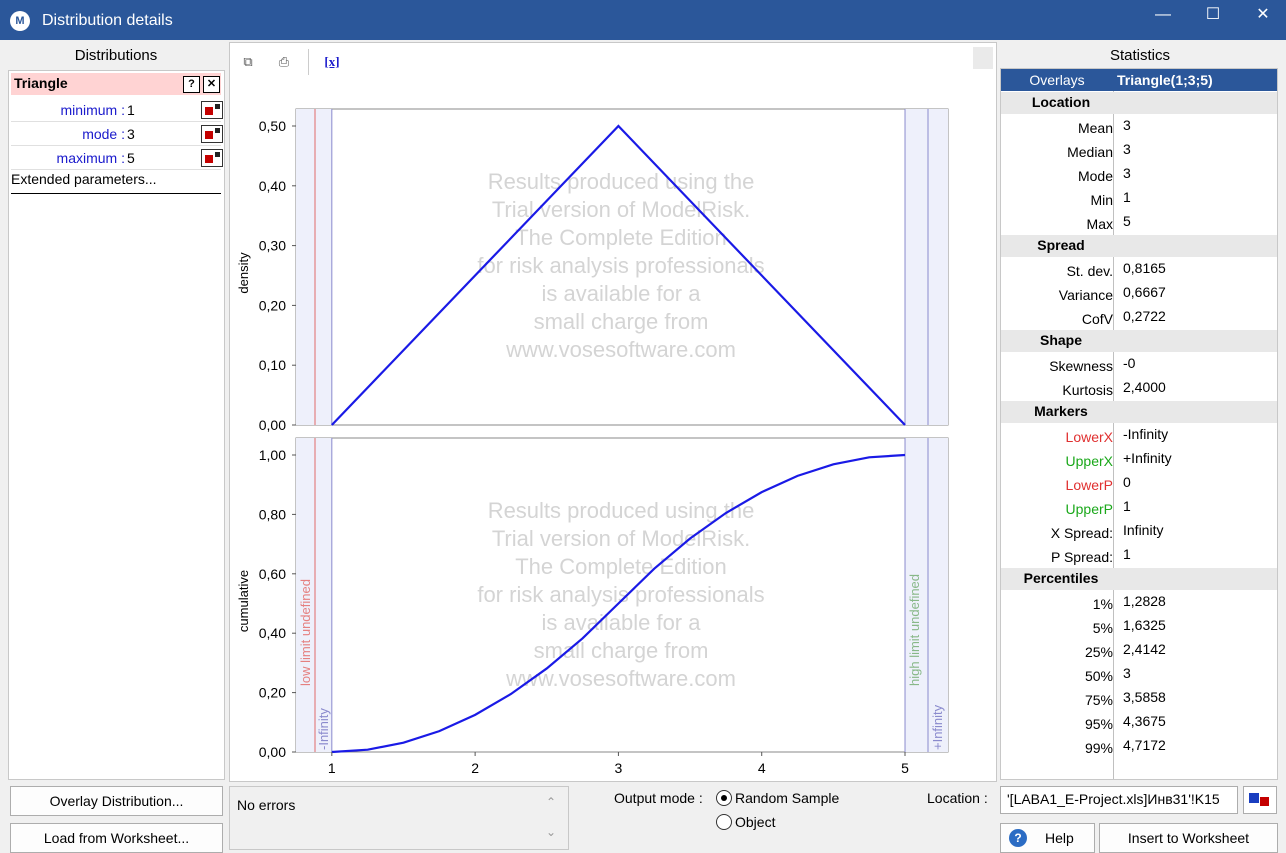 The width and height of the screenshot is (1286, 853). What do you see at coordinates (1047, 838) in the screenshot?
I see `help-button: ? Help` at bounding box center [1047, 838].